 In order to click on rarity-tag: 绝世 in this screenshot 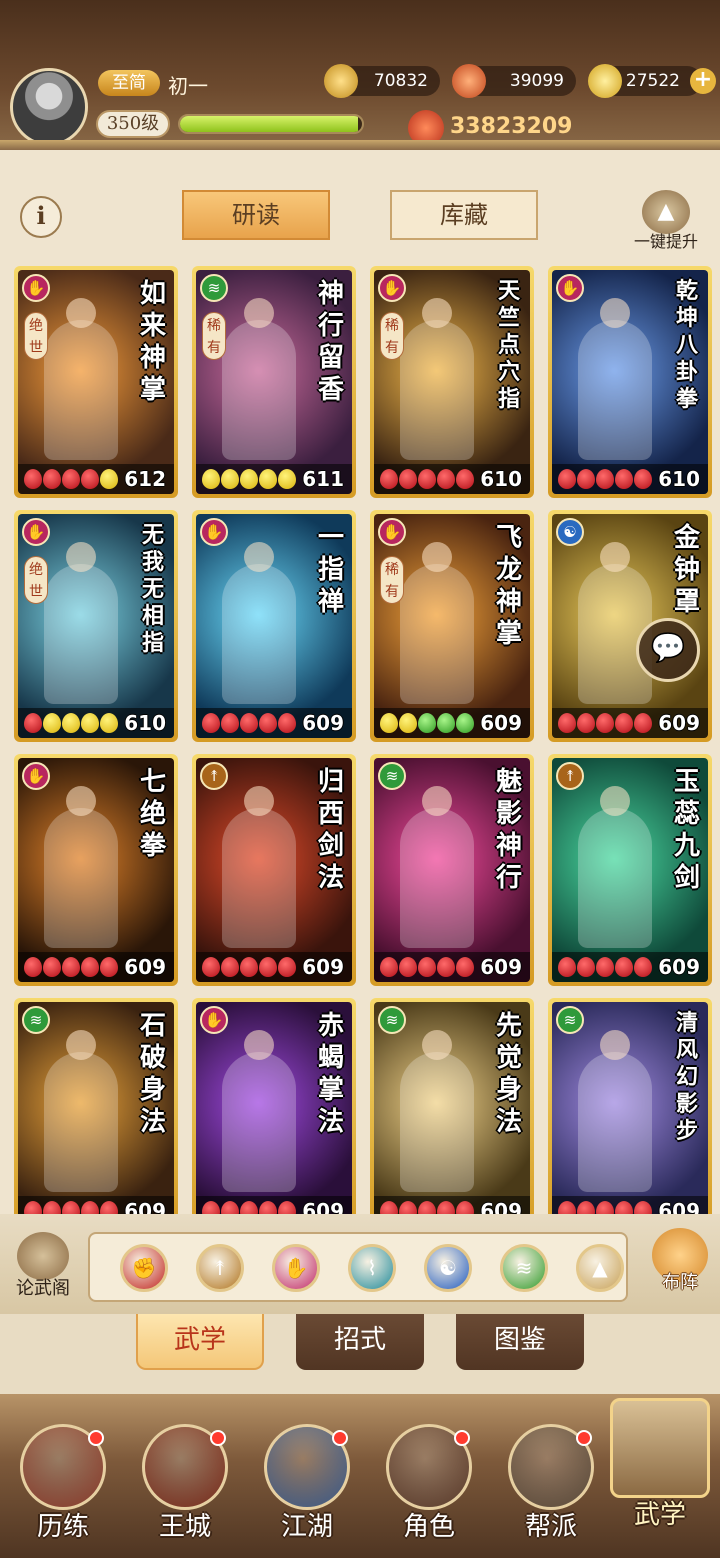, I will do `click(36, 580)`.